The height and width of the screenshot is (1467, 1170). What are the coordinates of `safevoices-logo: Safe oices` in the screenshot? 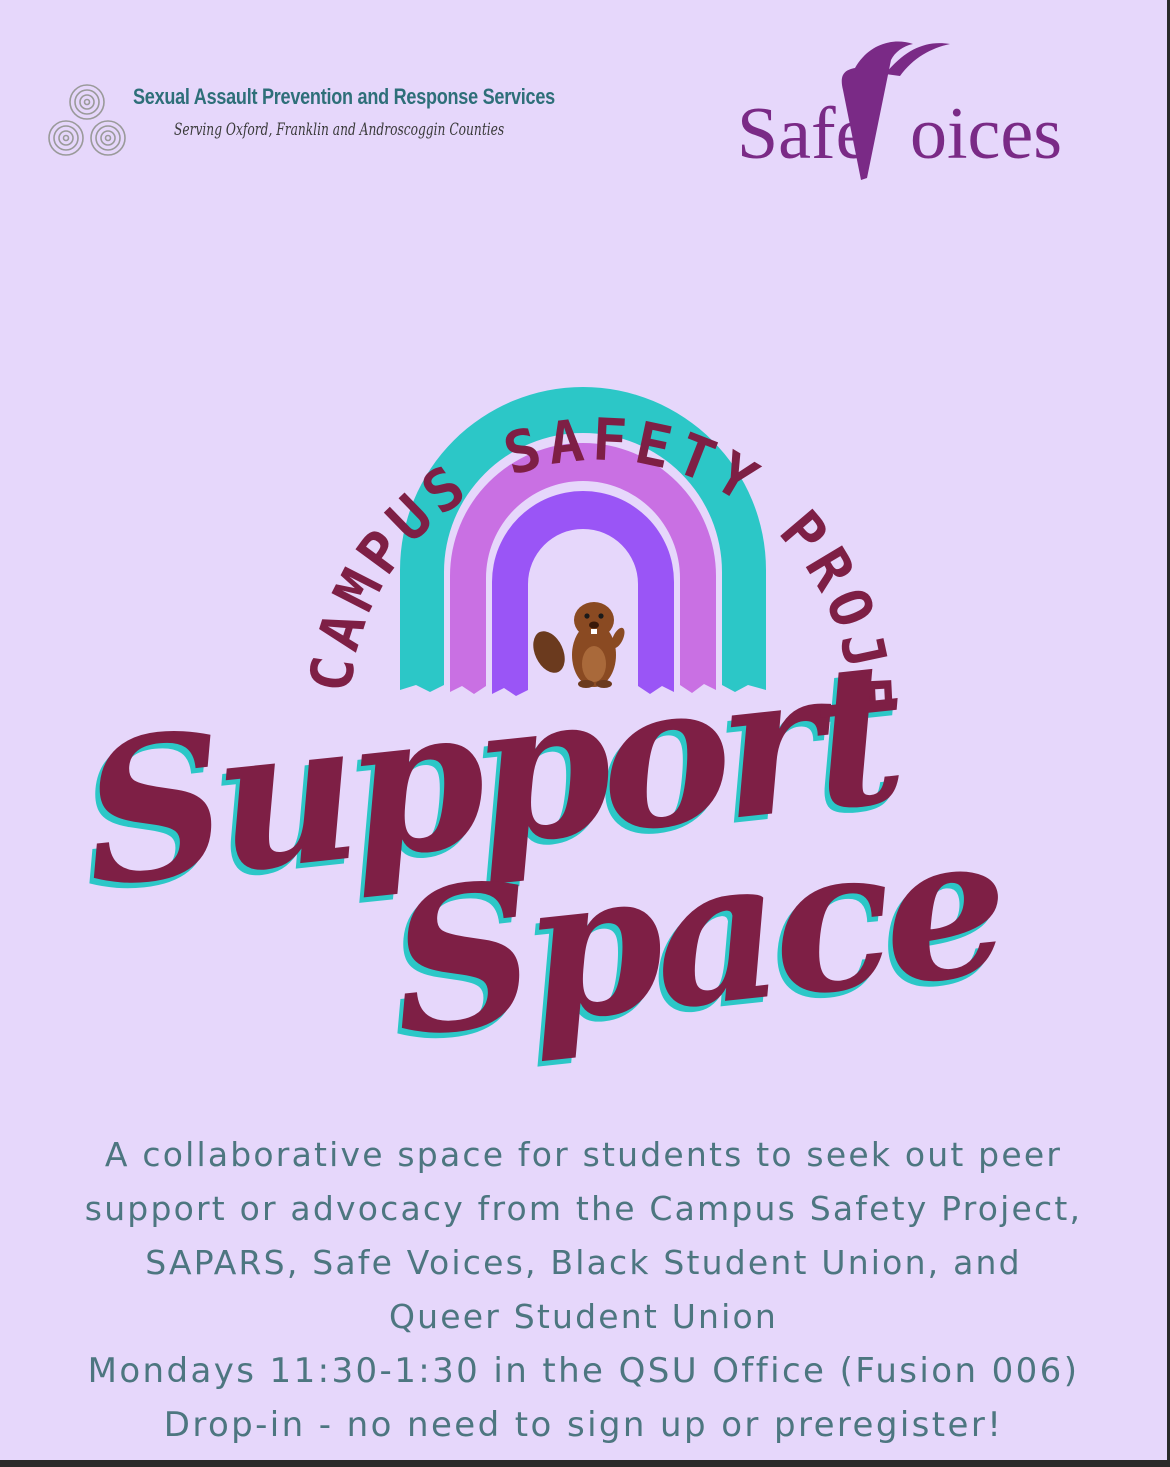 It's located at (899, 111).